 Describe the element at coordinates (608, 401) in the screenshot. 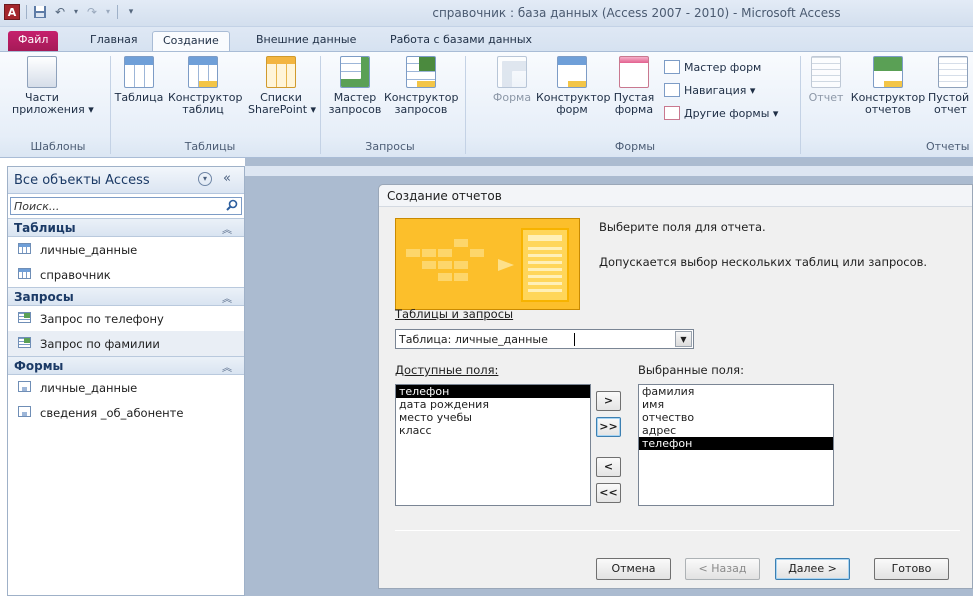

I see `add-field-button: >` at that location.